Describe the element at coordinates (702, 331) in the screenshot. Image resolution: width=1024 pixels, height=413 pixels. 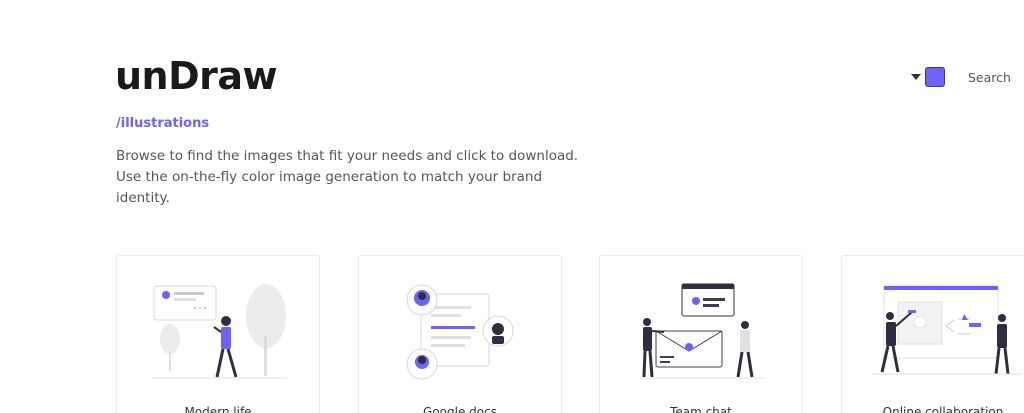
I see `team-chat-illustration` at that location.